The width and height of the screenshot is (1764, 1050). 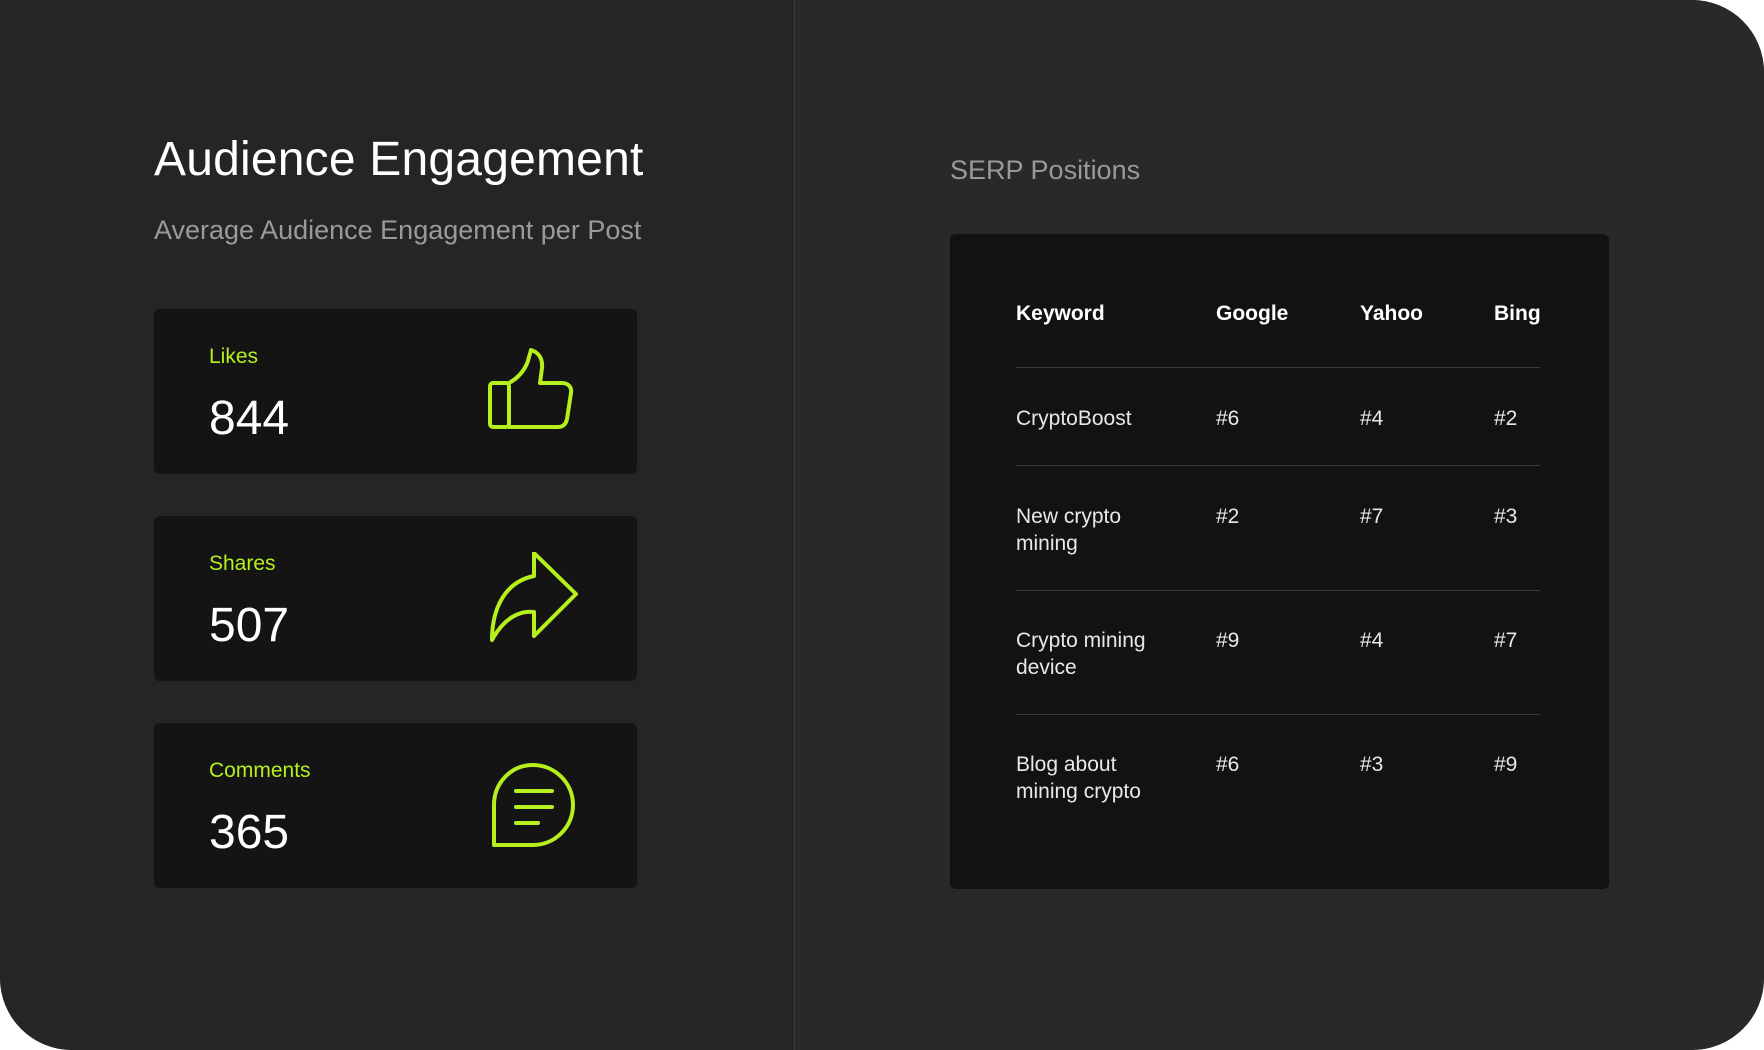 What do you see at coordinates (1228, 640) in the screenshot?
I see `row-3-google: #9` at bounding box center [1228, 640].